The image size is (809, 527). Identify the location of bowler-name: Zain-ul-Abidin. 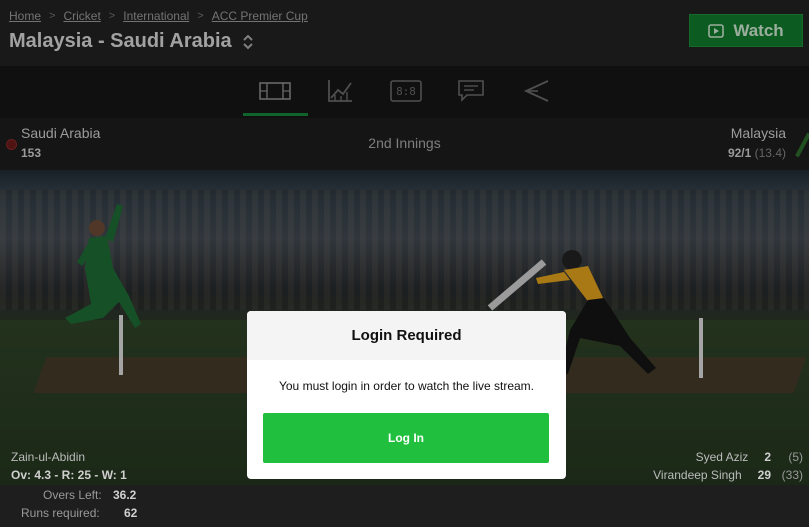
(48, 457).